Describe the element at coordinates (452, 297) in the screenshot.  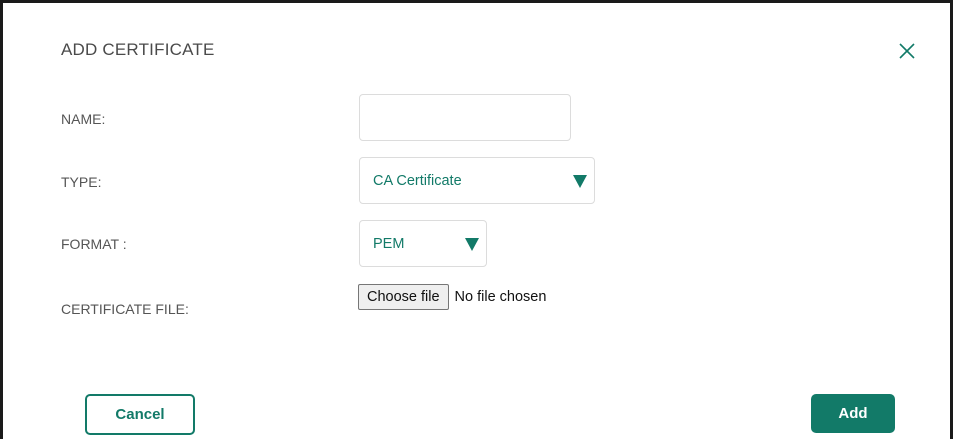
I see `file-picker: Choose file No file chosen` at that location.